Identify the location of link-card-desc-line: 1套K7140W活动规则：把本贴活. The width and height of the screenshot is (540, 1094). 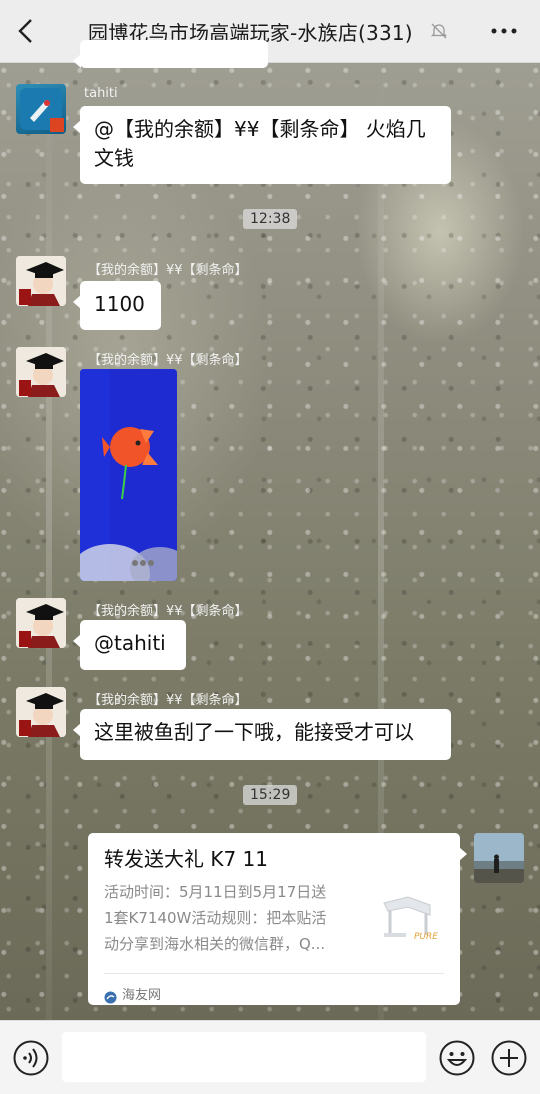
(215, 918).